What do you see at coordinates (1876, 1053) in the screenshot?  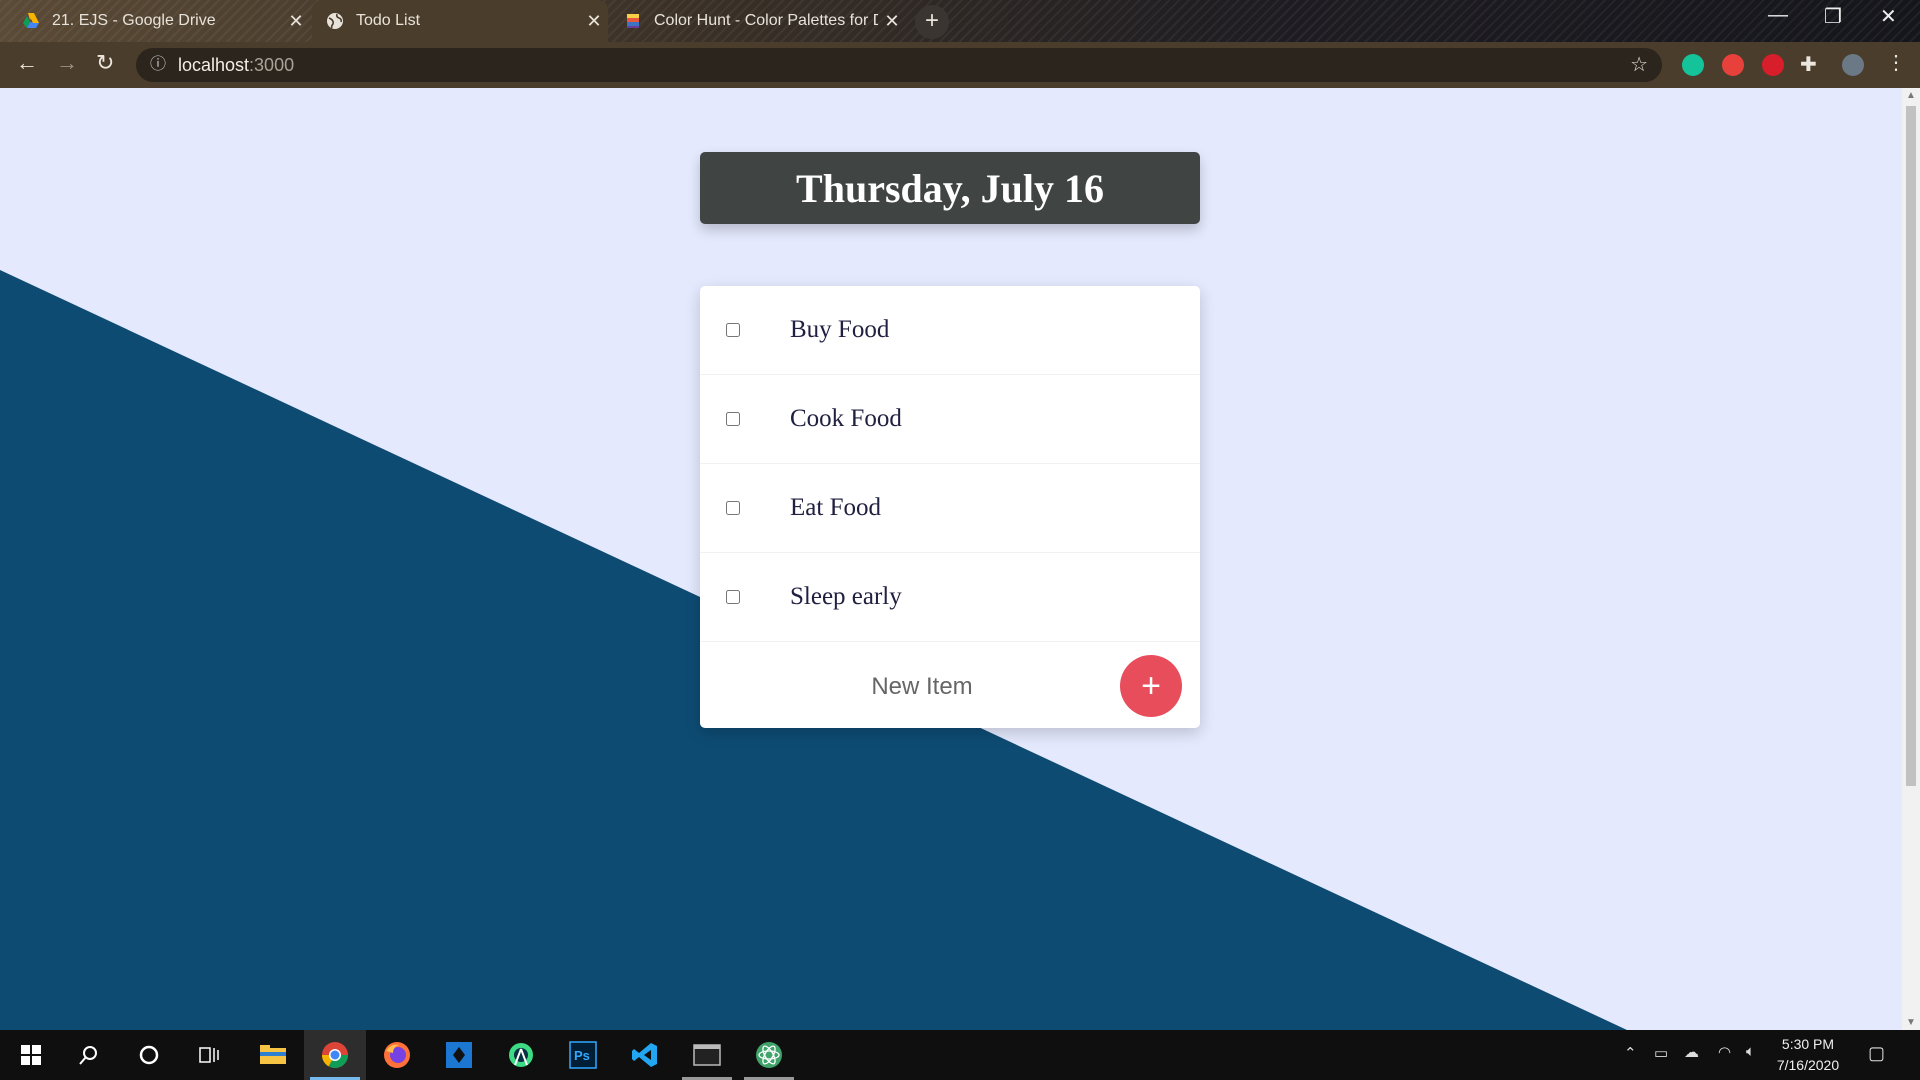 I see `notification-icon: ▢` at bounding box center [1876, 1053].